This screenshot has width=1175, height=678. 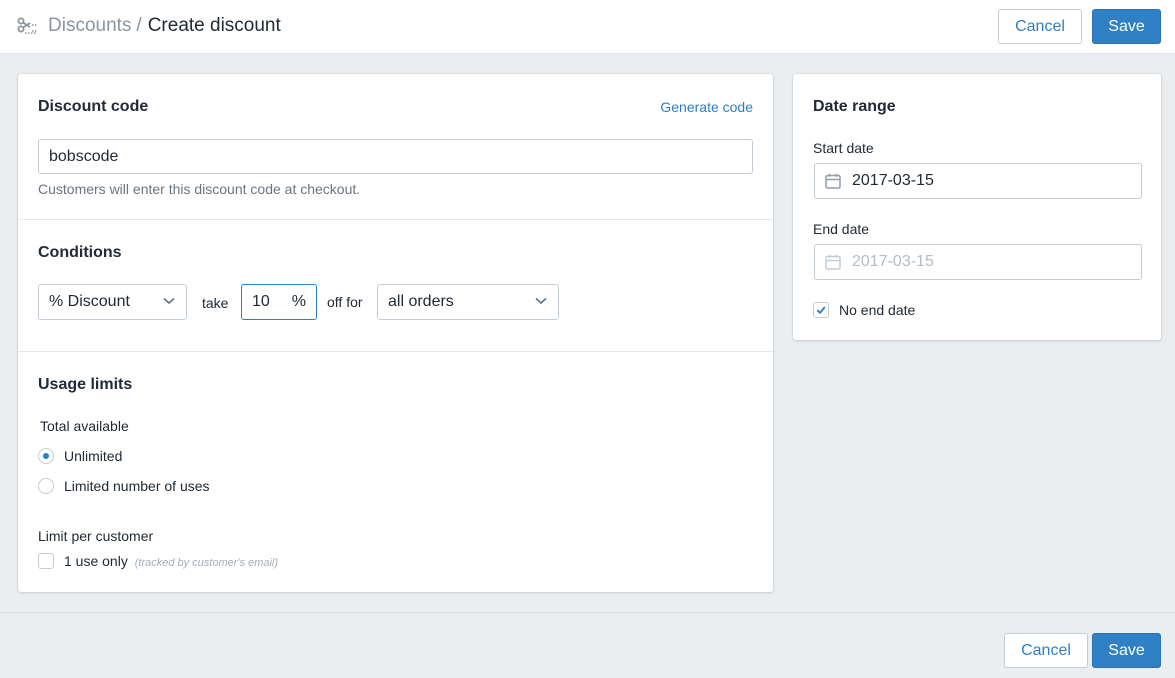 I want to click on checkmark-icon, so click(x=821, y=310).